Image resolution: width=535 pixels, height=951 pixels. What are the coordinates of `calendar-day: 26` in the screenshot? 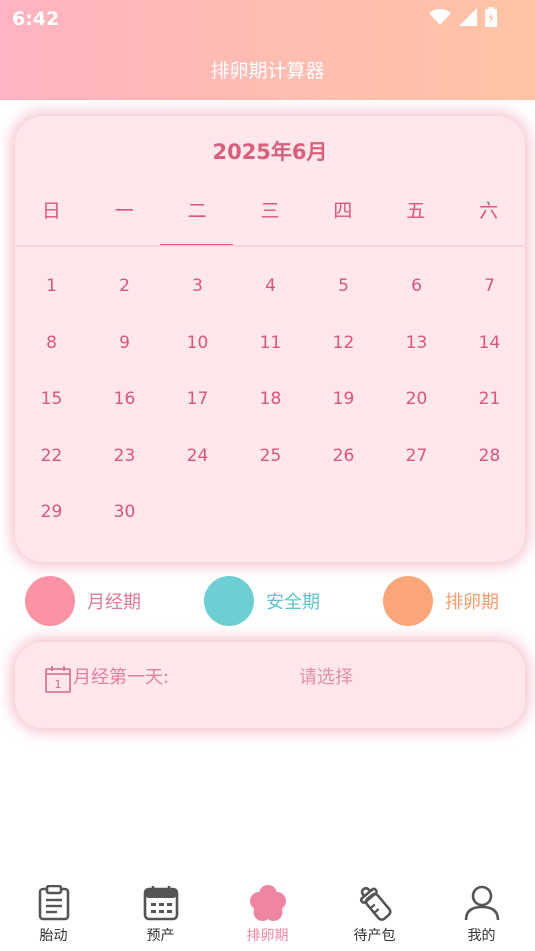 It's located at (343, 464).